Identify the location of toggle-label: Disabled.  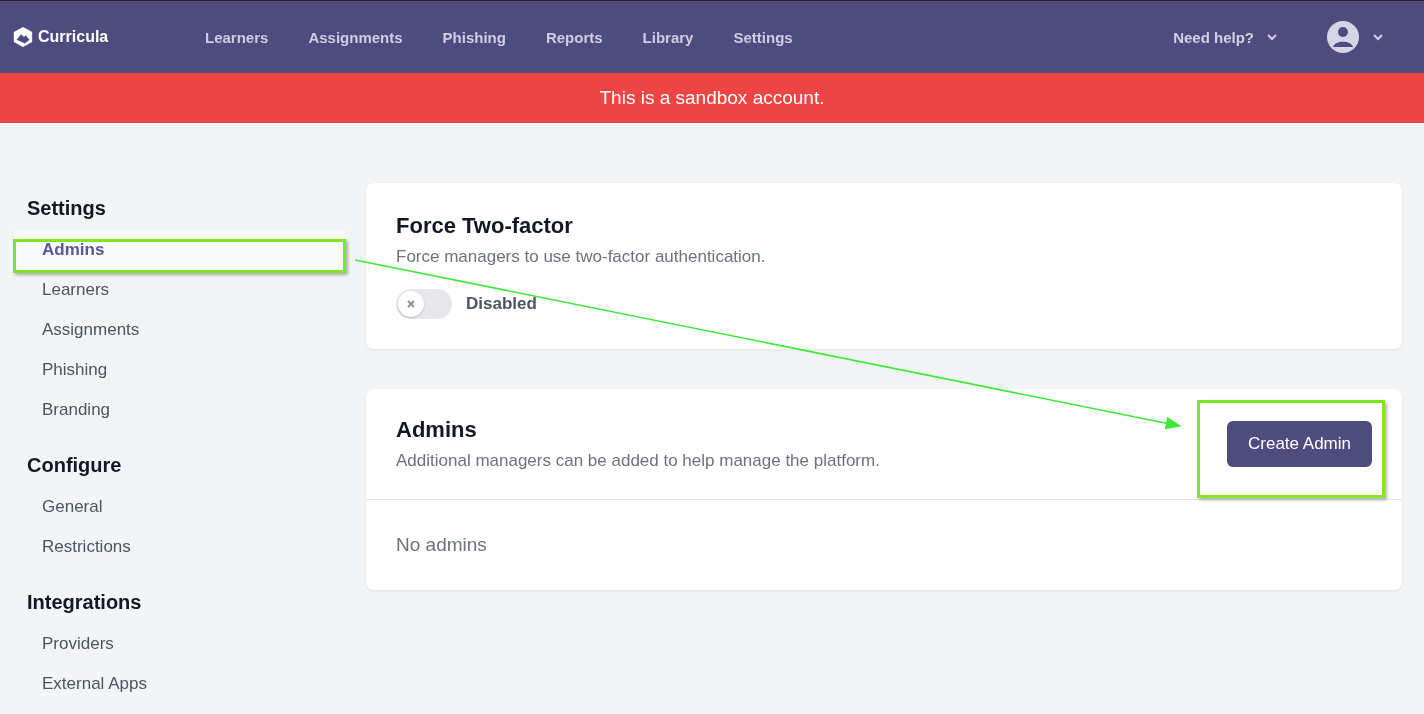
(501, 304).